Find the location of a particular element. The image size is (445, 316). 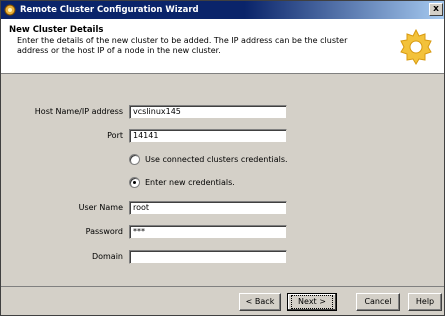

host-input: vcslinux145 is located at coordinates (208, 112).